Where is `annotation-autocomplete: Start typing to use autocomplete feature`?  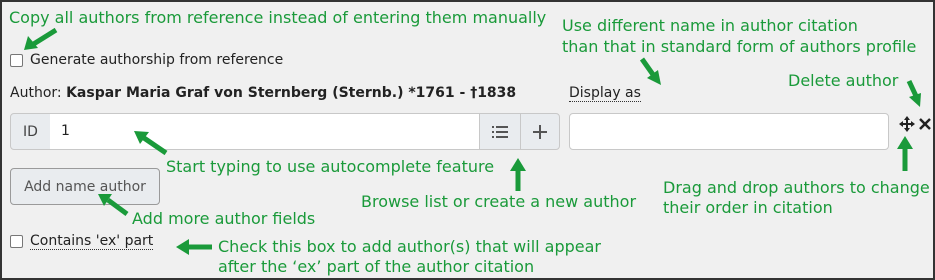 annotation-autocomplete: Start typing to use autocomplete feature is located at coordinates (330, 166).